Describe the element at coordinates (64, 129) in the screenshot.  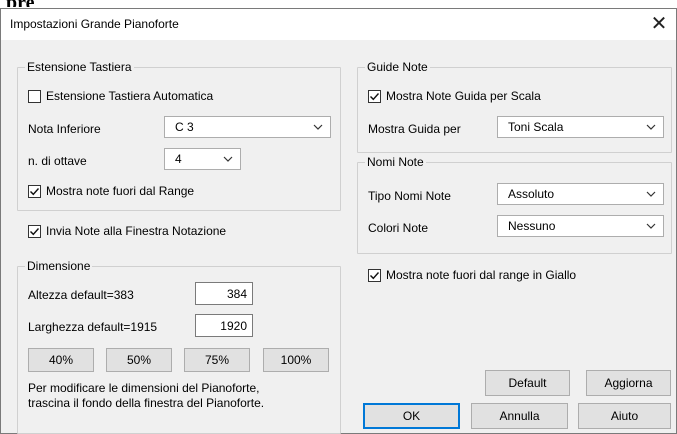
I see `lowest-note-label: Nota Inferiore` at that location.